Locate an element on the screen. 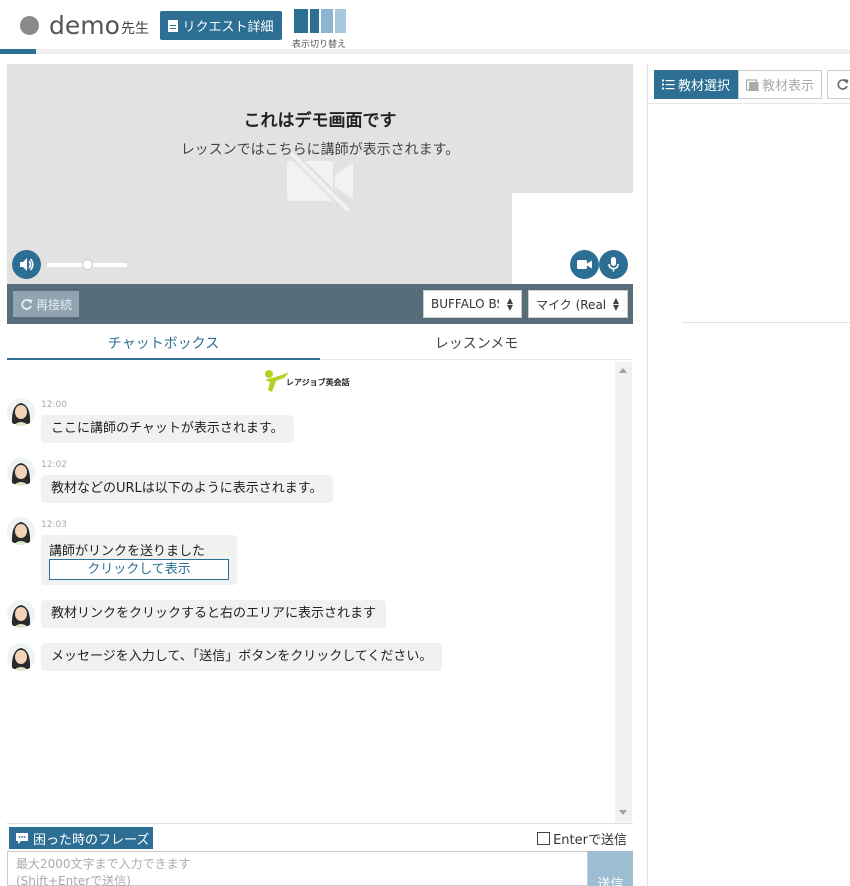  message-time: 12:02 is located at coordinates (54, 465).